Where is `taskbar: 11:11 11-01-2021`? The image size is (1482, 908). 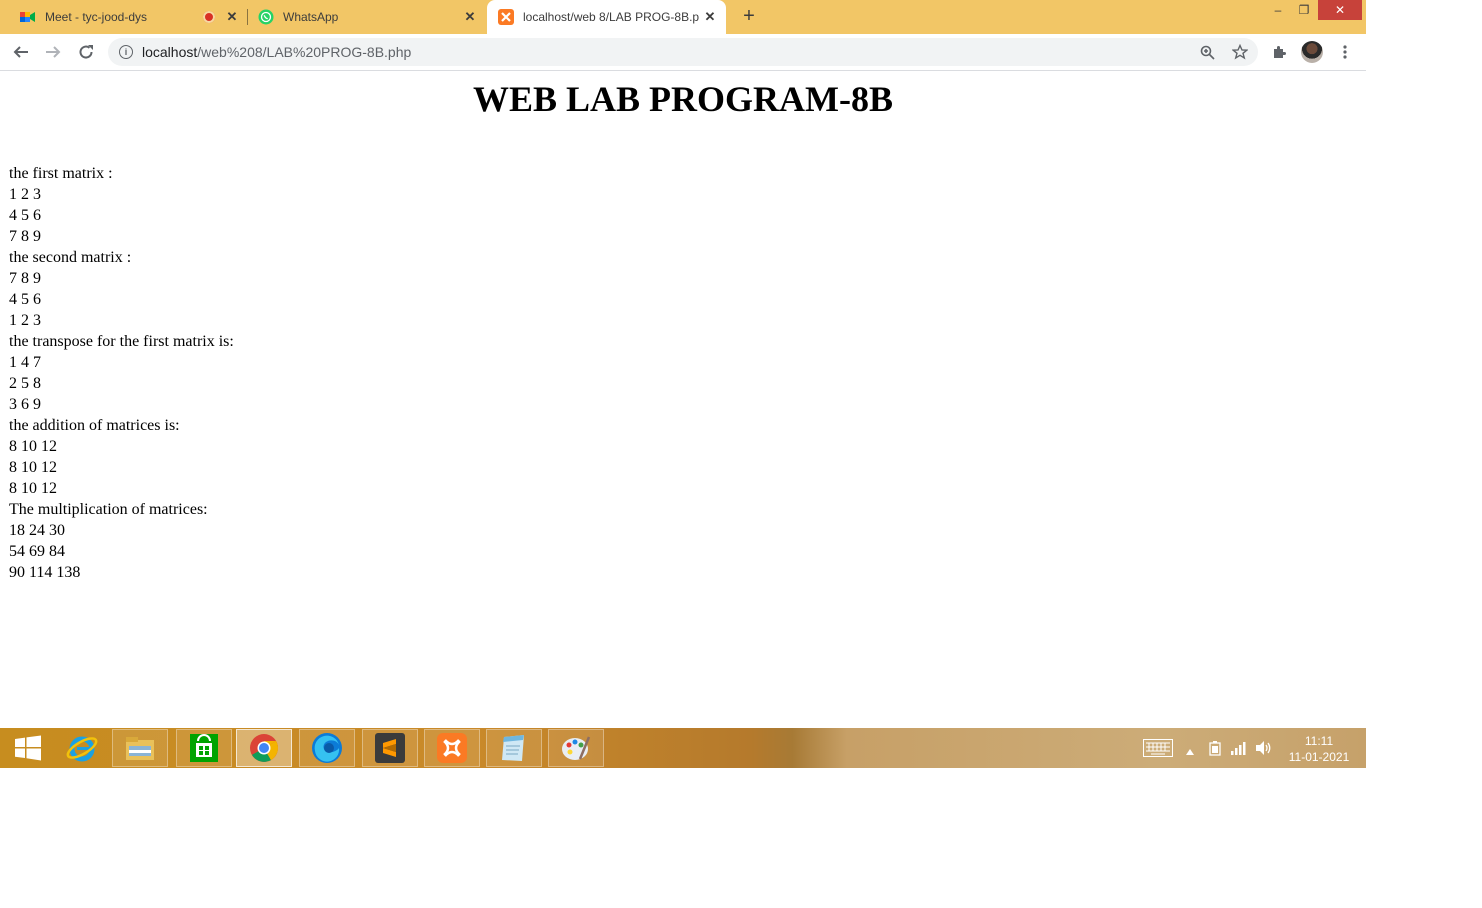 taskbar: 11:11 11-01-2021 is located at coordinates (683, 748).